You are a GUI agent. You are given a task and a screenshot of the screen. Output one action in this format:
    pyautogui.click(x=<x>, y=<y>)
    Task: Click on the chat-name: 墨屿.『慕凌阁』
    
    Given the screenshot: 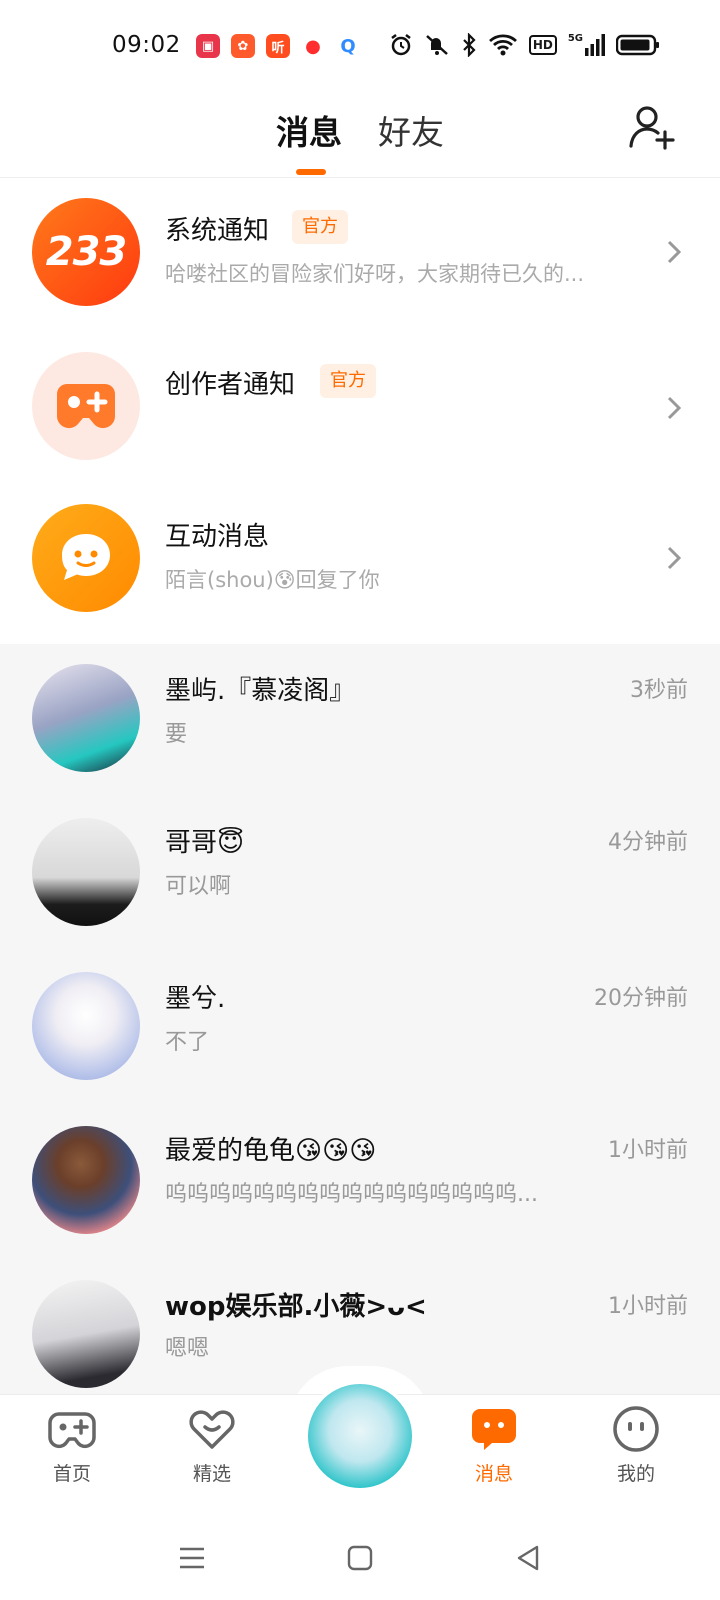 What is the action you would take?
    pyautogui.click(x=260, y=691)
    